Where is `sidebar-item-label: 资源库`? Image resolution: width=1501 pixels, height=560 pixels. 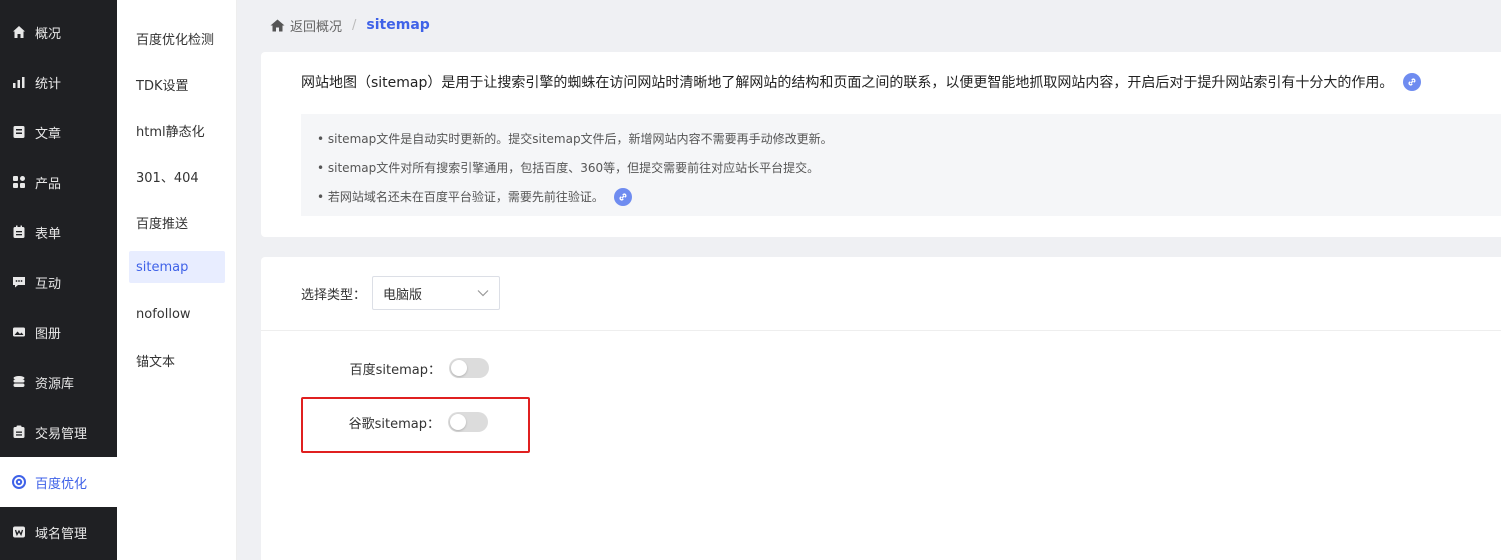 sidebar-item-label: 资源库 is located at coordinates (55, 384).